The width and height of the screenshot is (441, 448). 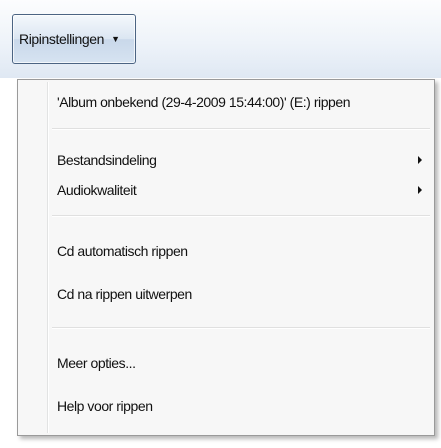 I want to click on menu-item-file-format: Bestandsindeling, so click(x=226, y=160).